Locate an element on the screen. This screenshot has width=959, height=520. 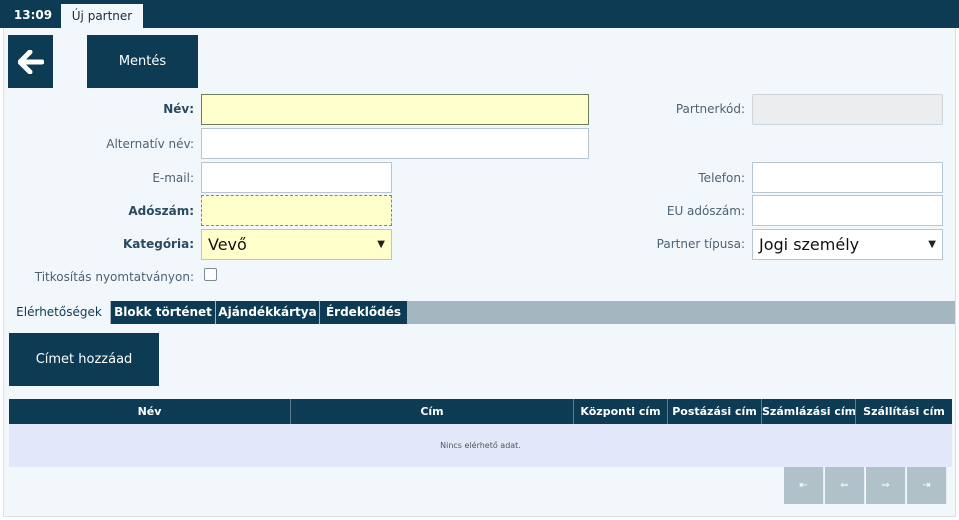
document-tab: Új partner is located at coordinates (102, 16).